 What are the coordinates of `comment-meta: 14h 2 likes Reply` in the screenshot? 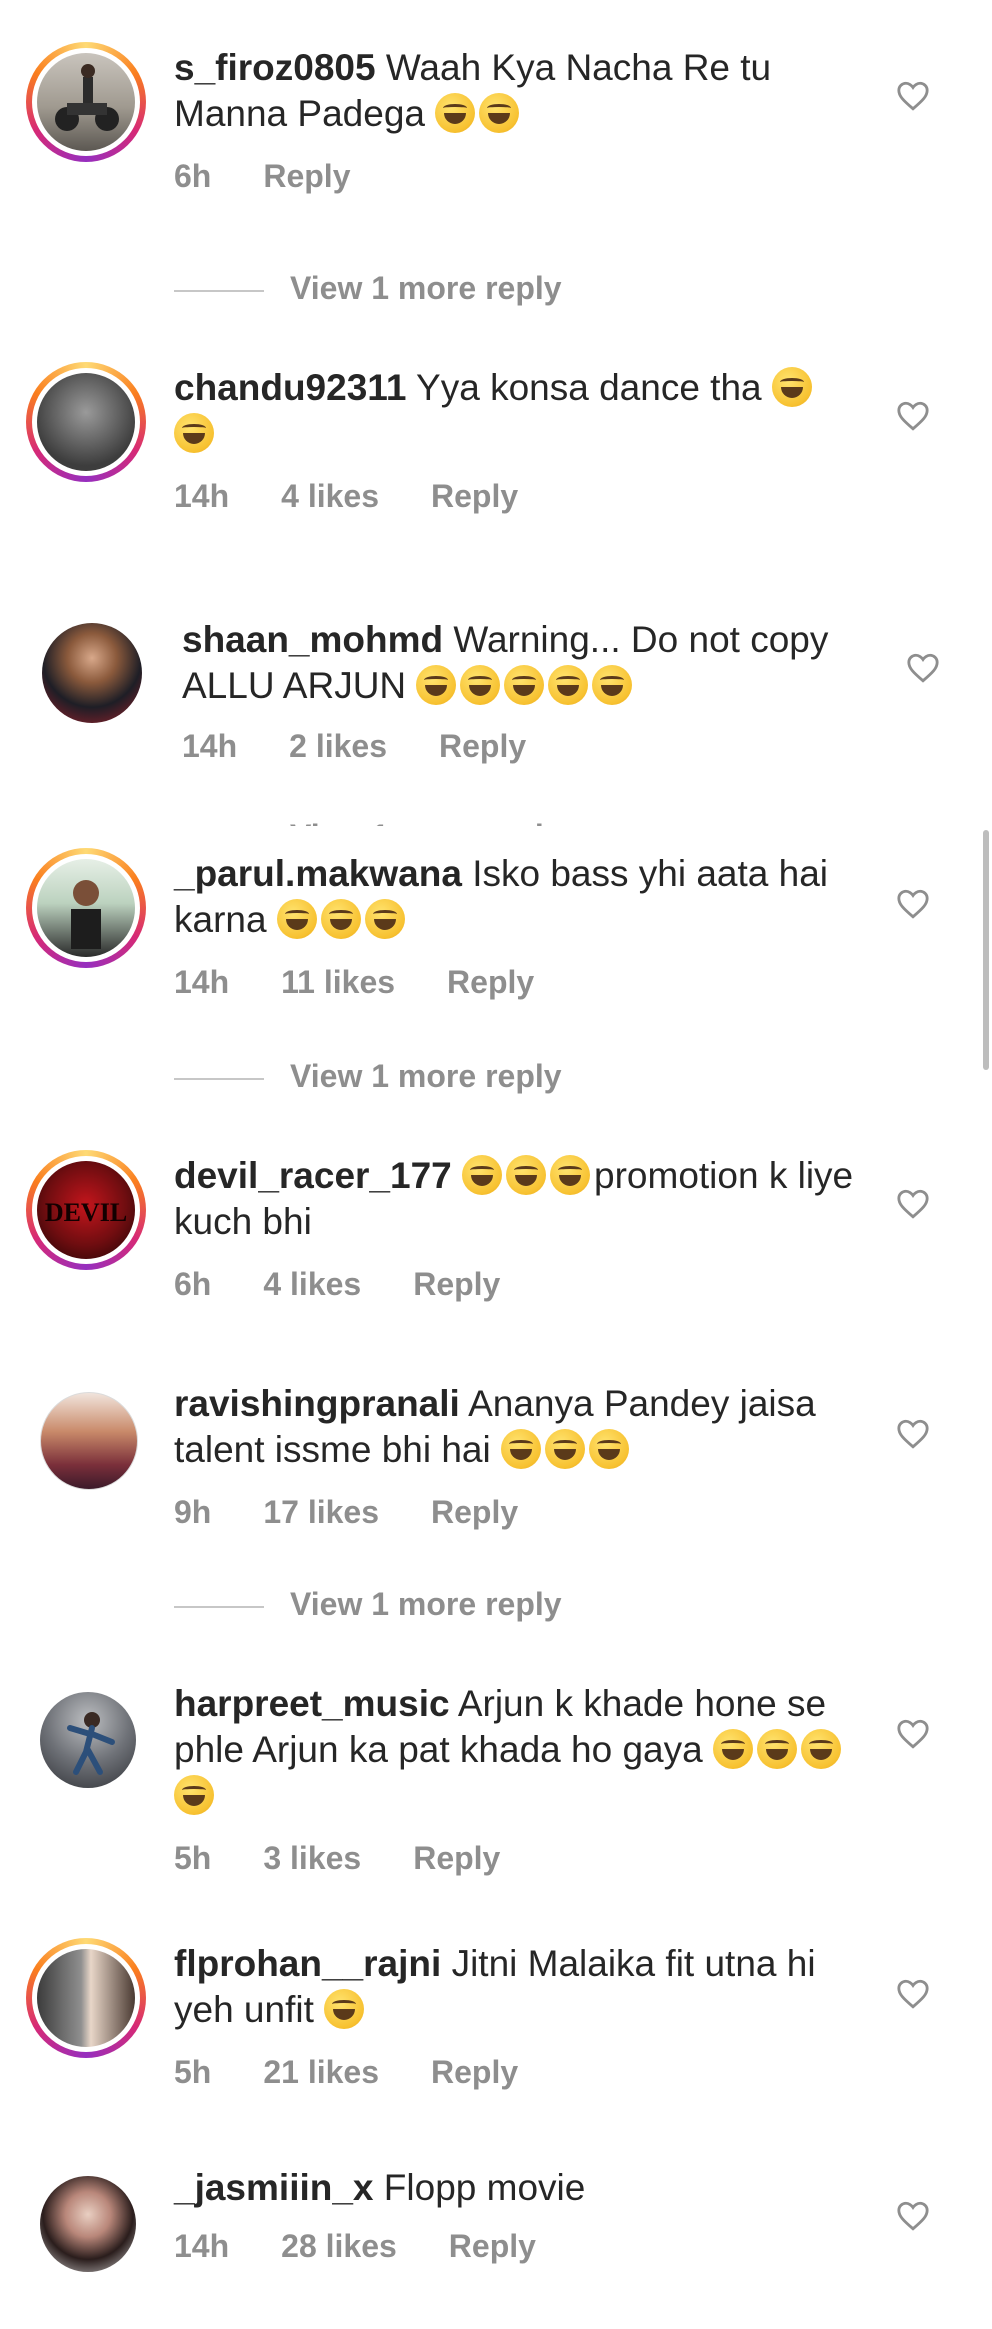 It's located at (380, 746).